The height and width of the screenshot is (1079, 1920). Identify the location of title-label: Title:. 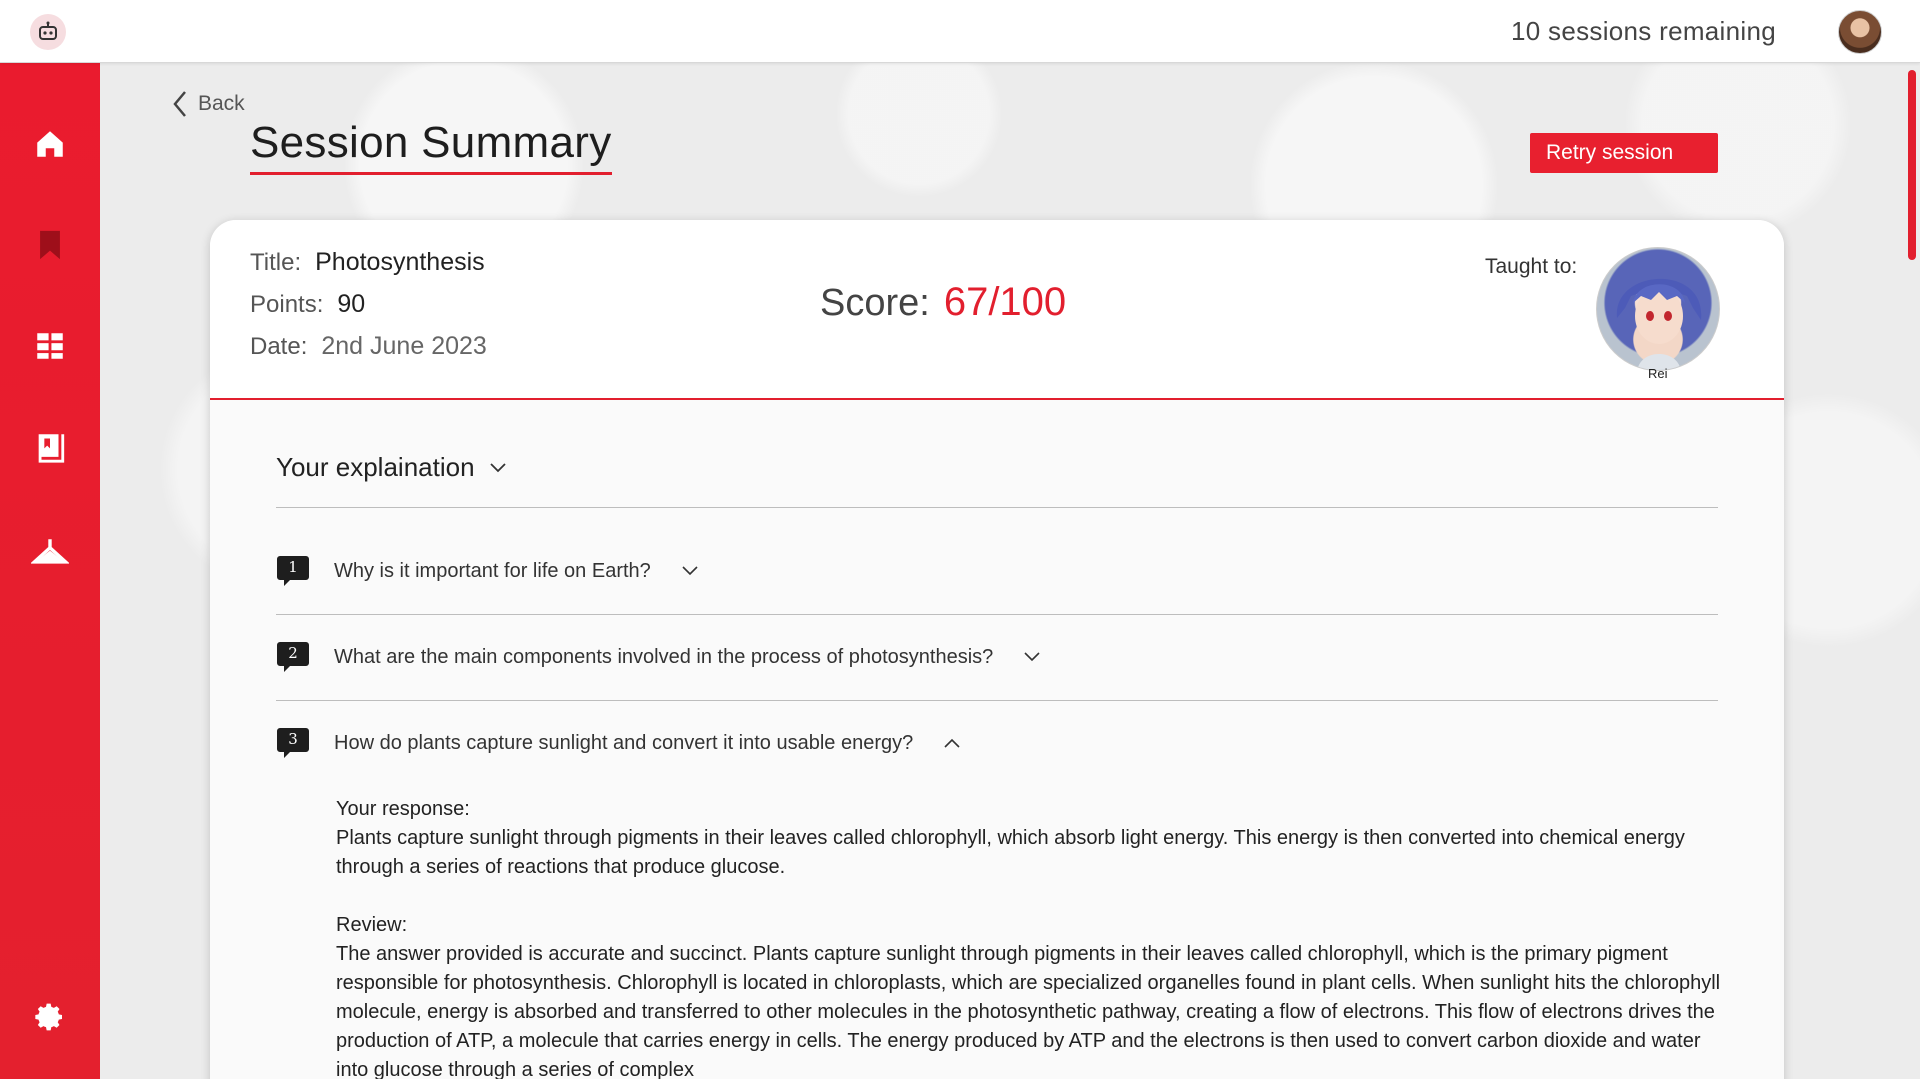
(276, 262).